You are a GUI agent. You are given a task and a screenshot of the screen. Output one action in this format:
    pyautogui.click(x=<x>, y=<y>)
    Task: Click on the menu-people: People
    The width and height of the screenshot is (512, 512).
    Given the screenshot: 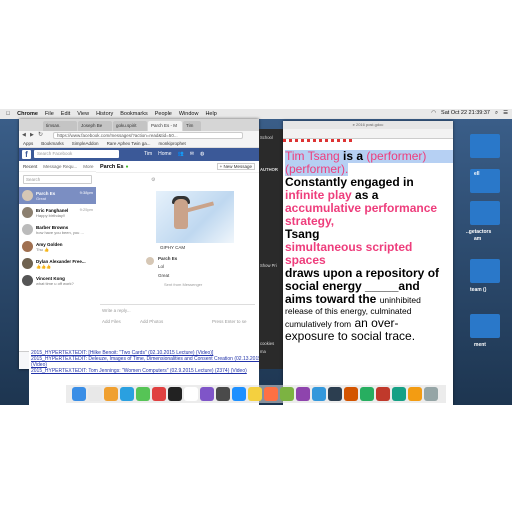 What is the action you would take?
    pyautogui.click(x=163, y=114)
    